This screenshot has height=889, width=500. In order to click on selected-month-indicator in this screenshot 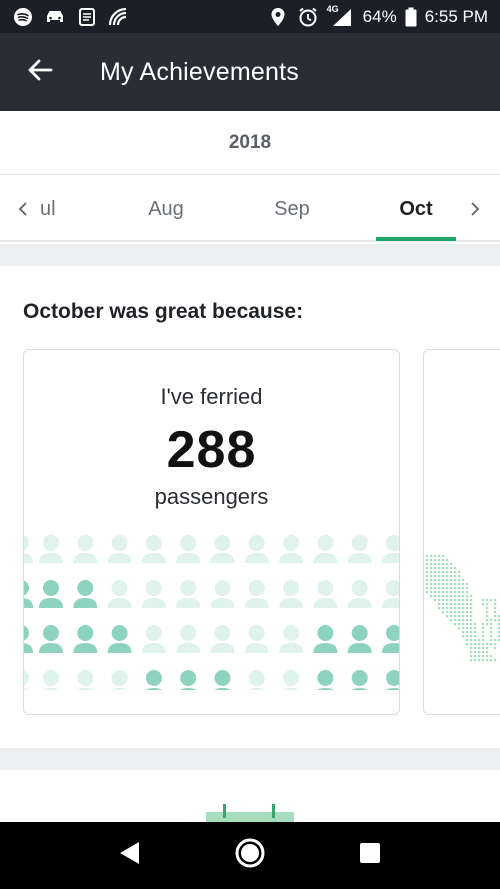, I will do `click(416, 239)`.